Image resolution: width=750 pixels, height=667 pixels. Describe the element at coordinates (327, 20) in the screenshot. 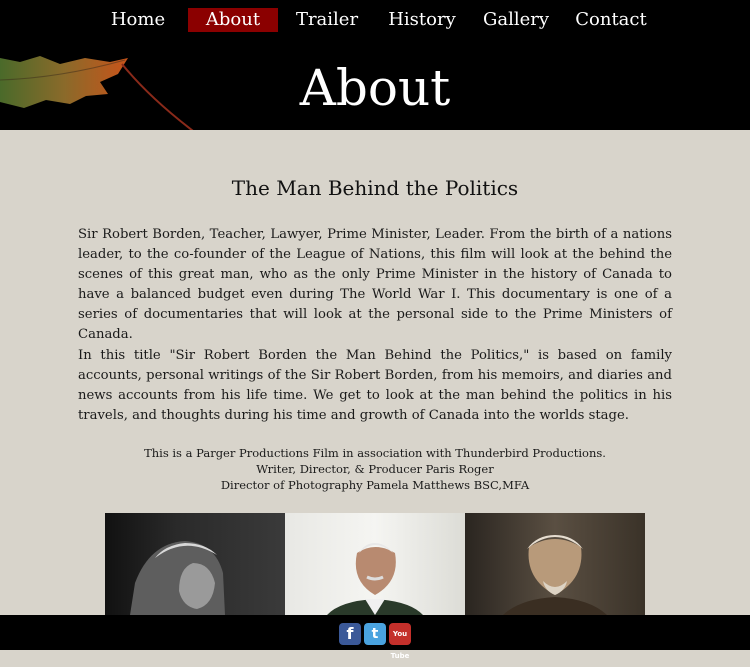

I see `nav-trailer: Trailer` at that location.